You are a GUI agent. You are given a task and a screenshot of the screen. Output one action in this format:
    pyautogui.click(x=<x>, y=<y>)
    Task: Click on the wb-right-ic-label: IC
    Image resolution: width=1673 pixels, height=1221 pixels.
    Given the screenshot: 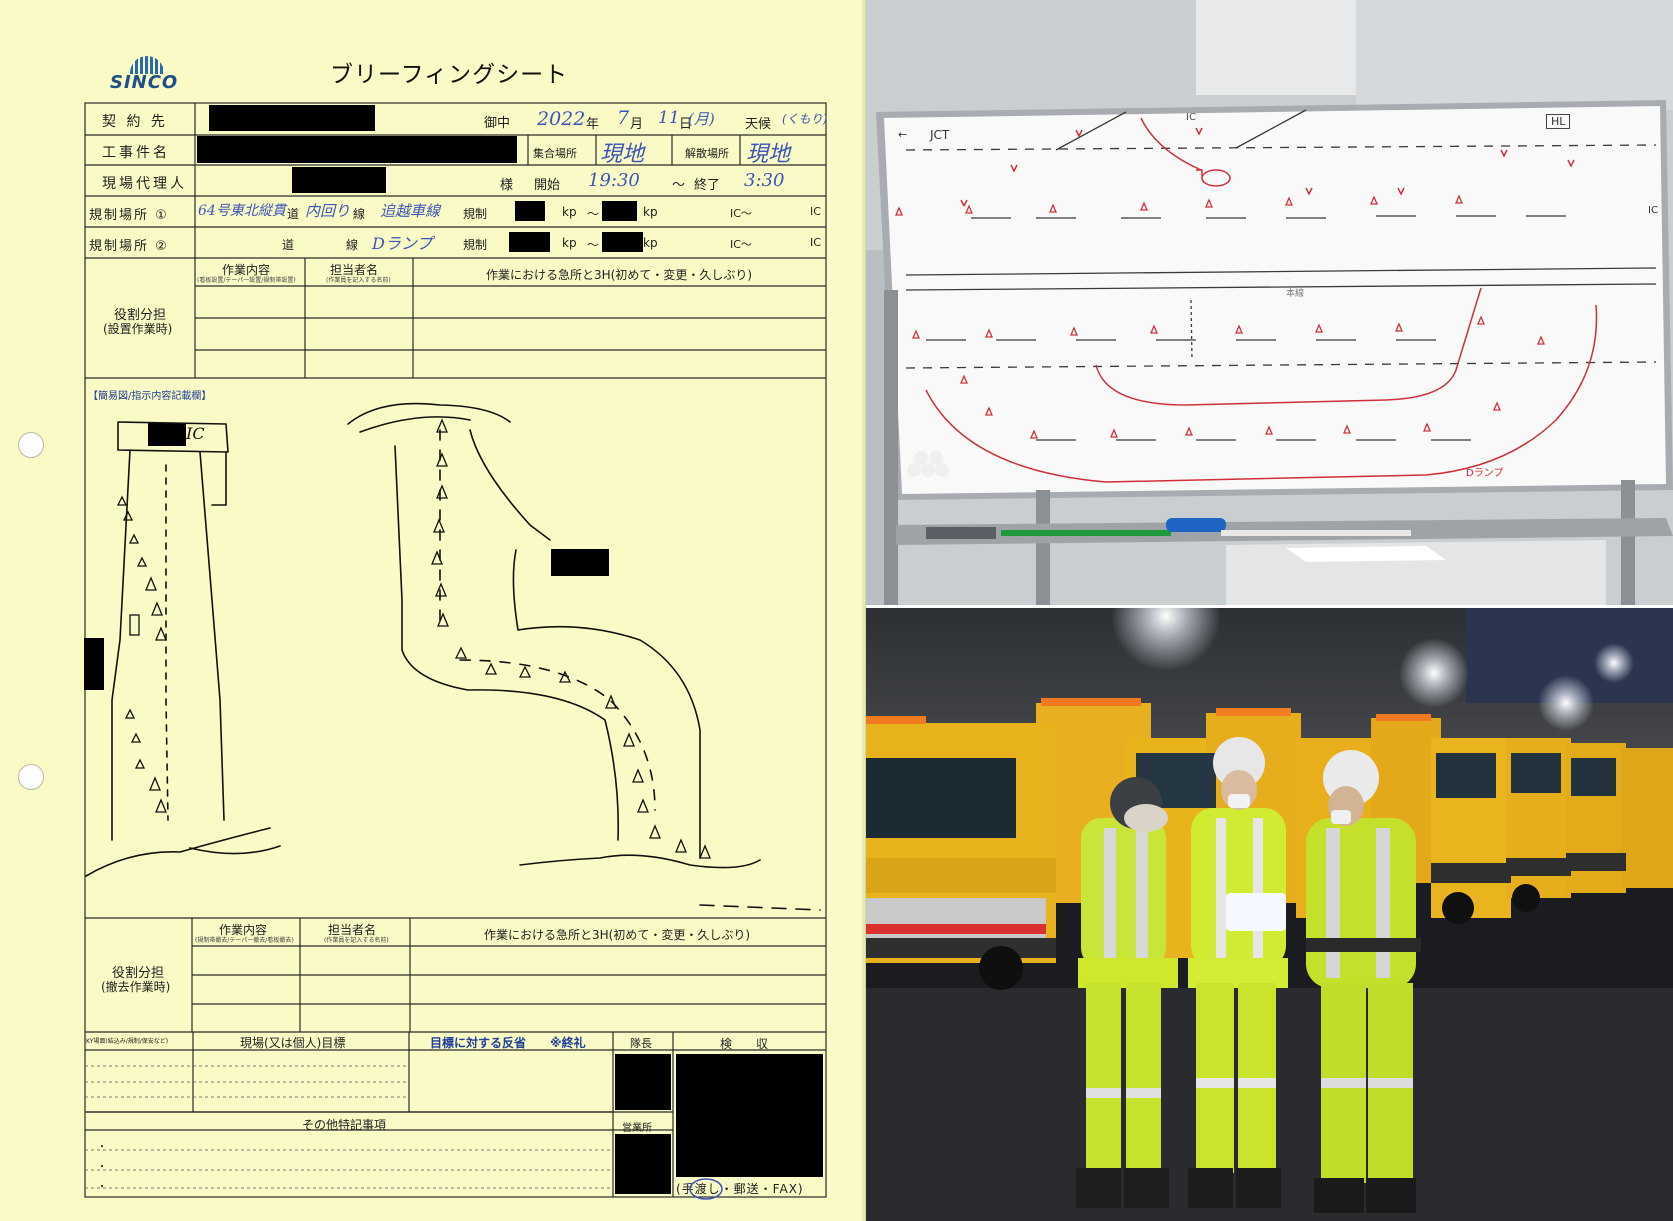 What is the action you would take?
    pyautogui.click(x=1653, y=210)
    